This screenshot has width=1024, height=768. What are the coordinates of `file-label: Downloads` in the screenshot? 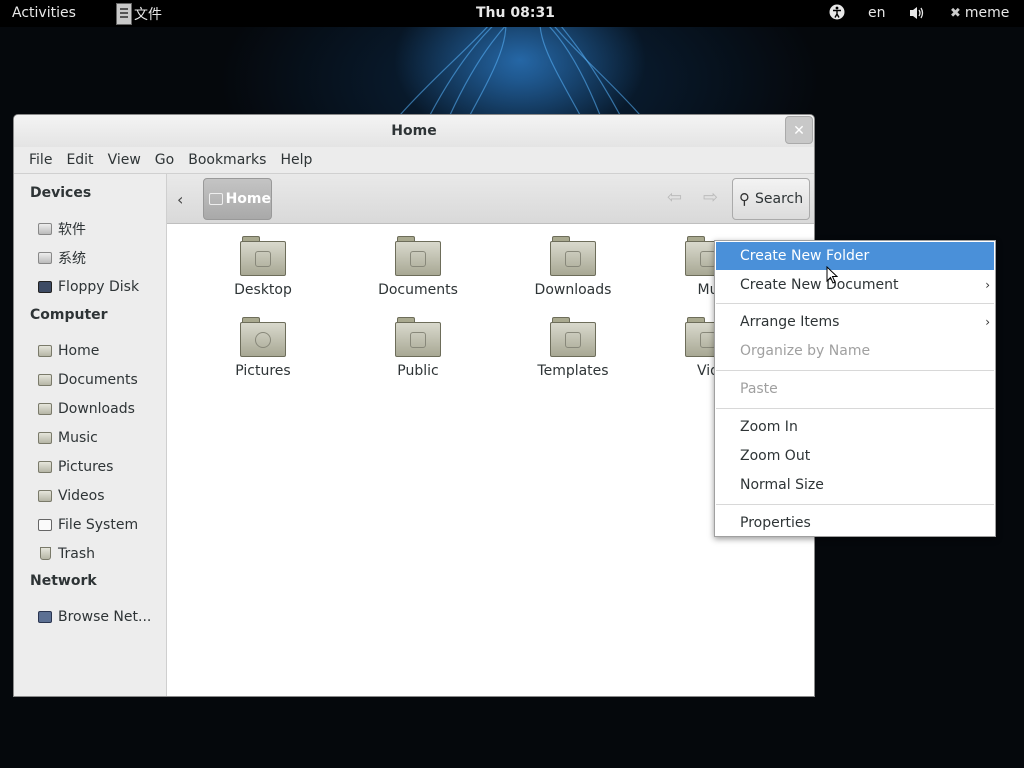 It's located at (573, 290).